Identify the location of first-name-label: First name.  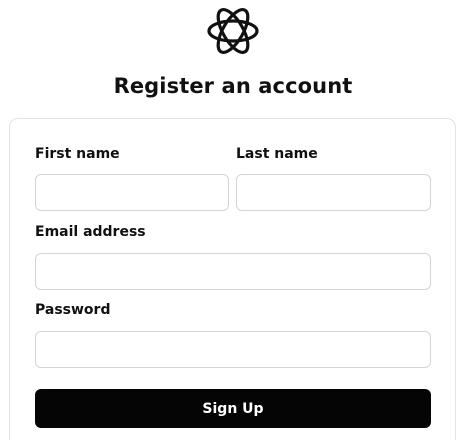
(77, 154).